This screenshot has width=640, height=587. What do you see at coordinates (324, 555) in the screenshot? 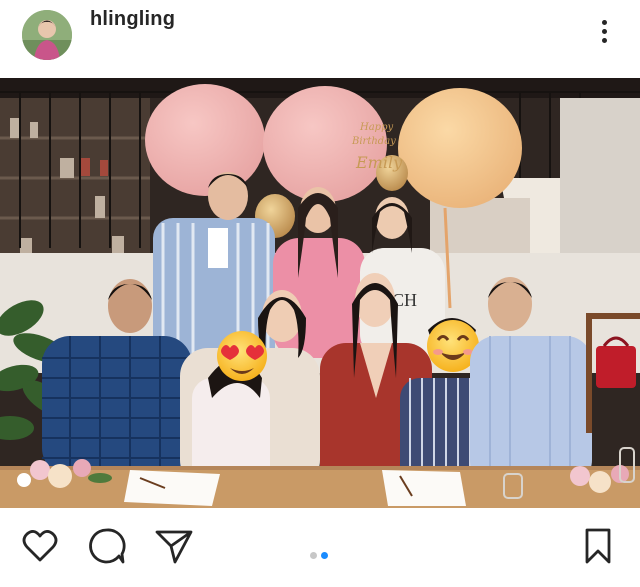
I see `carousel-dot-active` at bounding box center [324, 555].